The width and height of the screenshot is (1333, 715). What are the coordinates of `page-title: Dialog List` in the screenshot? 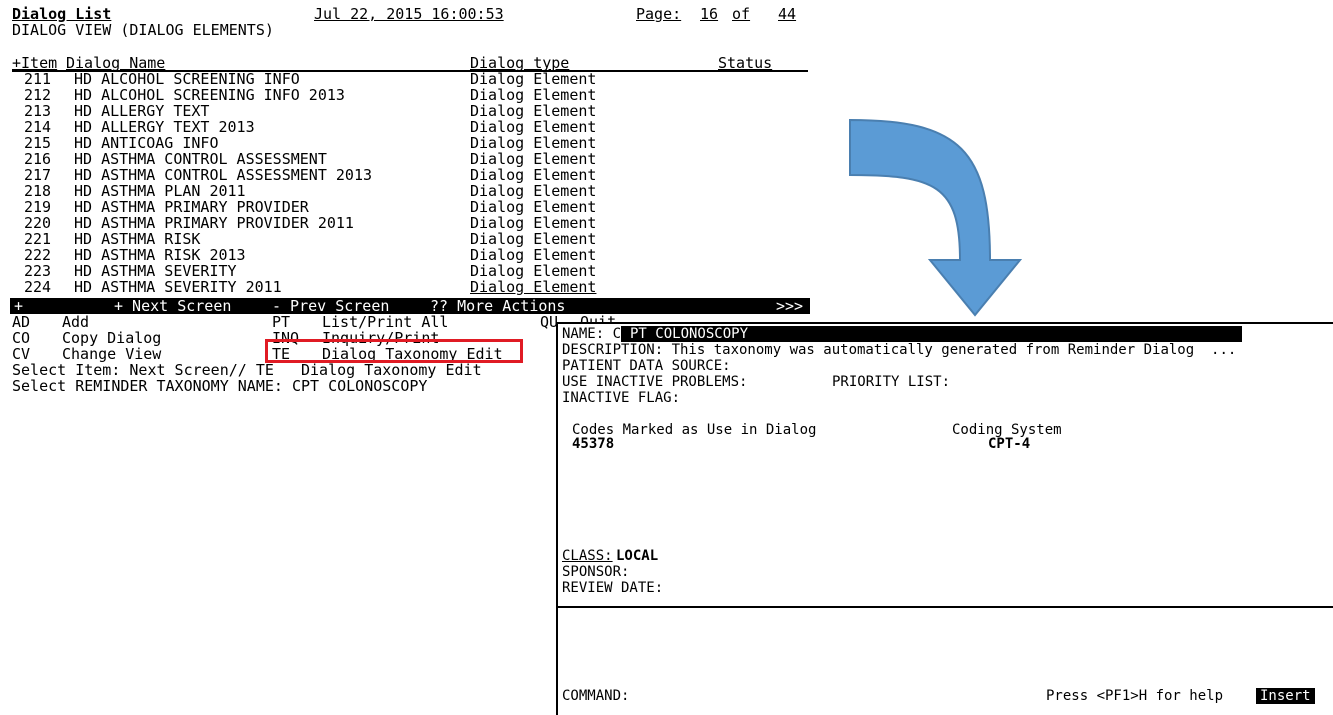 It's located at (62, 14).